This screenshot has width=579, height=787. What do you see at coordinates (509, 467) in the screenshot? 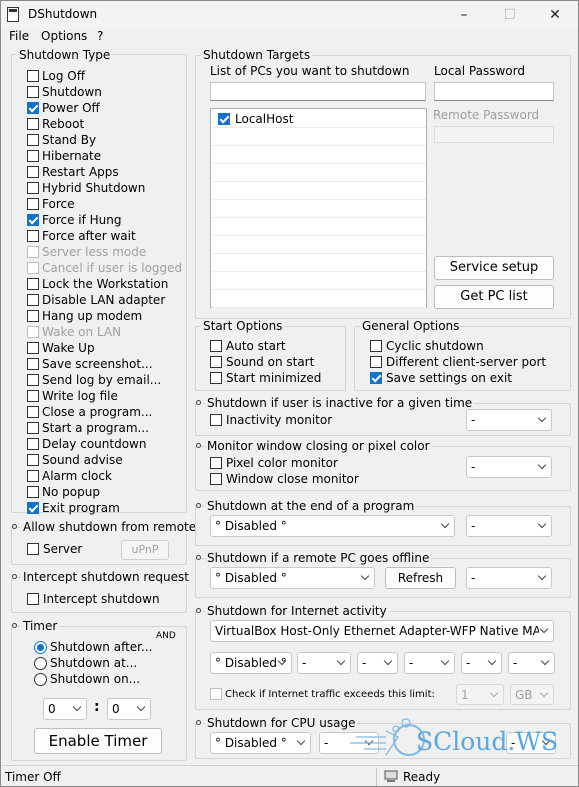
I see `monitor-select: -` at bounding box center [509, 467].